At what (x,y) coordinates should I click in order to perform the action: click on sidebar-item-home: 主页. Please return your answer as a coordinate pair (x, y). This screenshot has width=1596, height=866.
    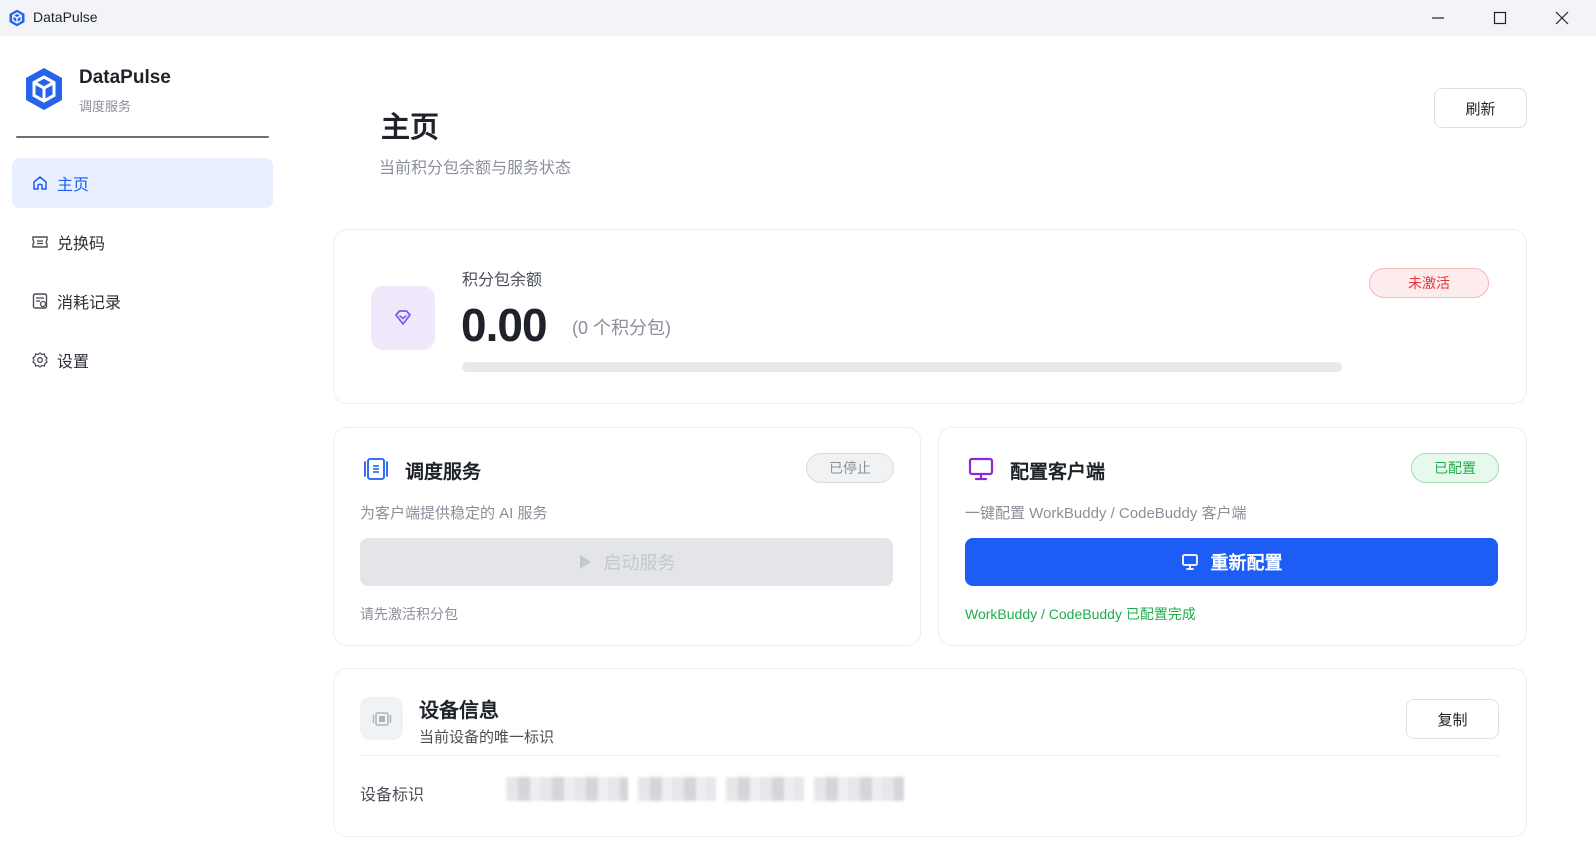
    Looking at the image, I should click on (142, 183).